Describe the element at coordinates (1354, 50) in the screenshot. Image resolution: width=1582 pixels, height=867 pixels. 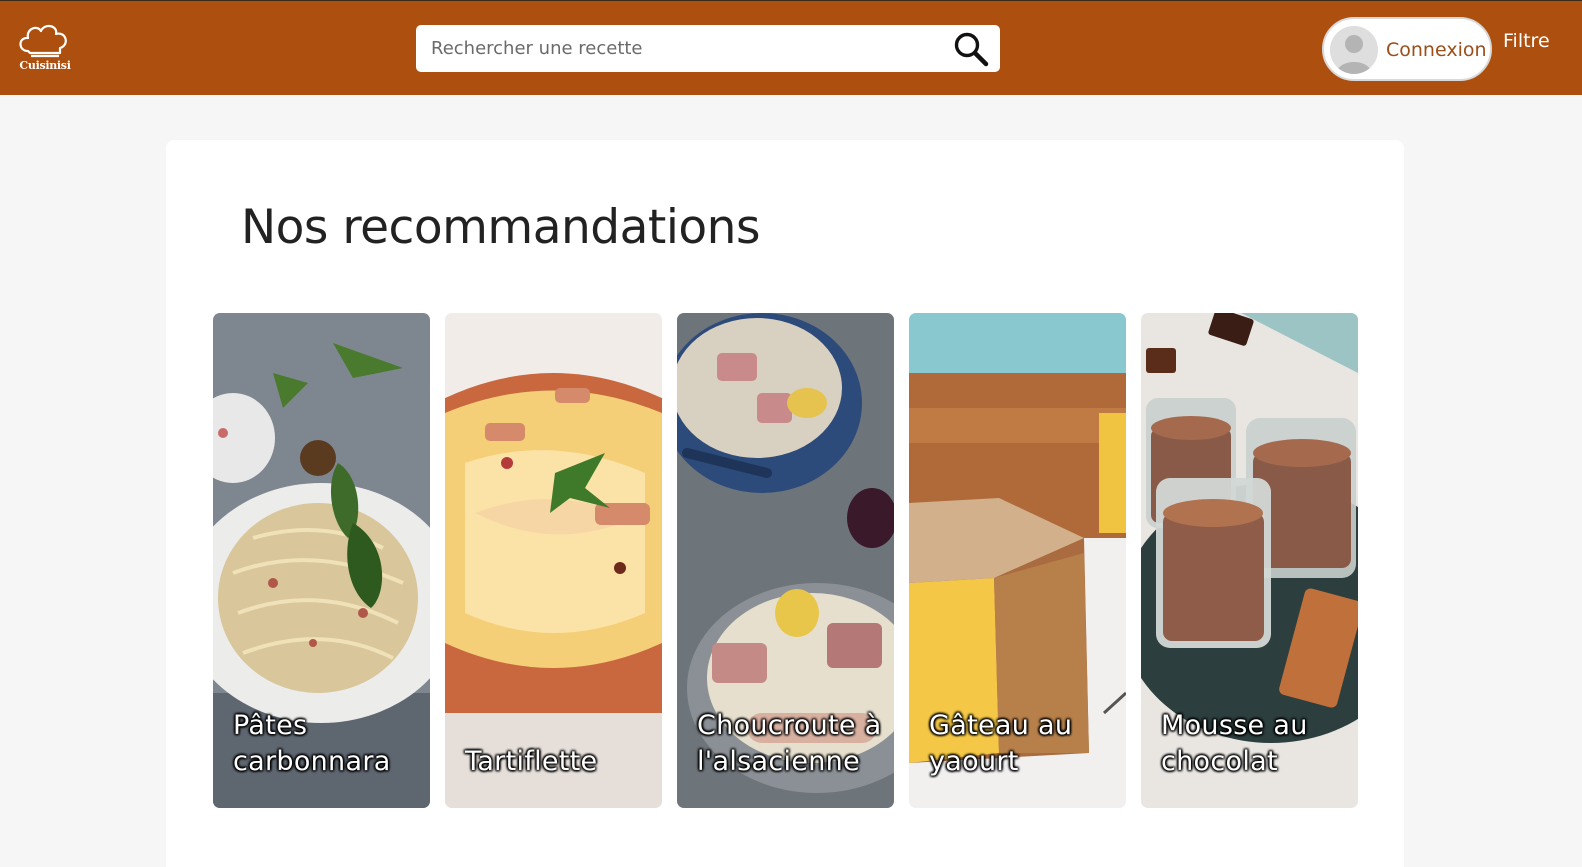
I see `user-avatar-icon` at that location.